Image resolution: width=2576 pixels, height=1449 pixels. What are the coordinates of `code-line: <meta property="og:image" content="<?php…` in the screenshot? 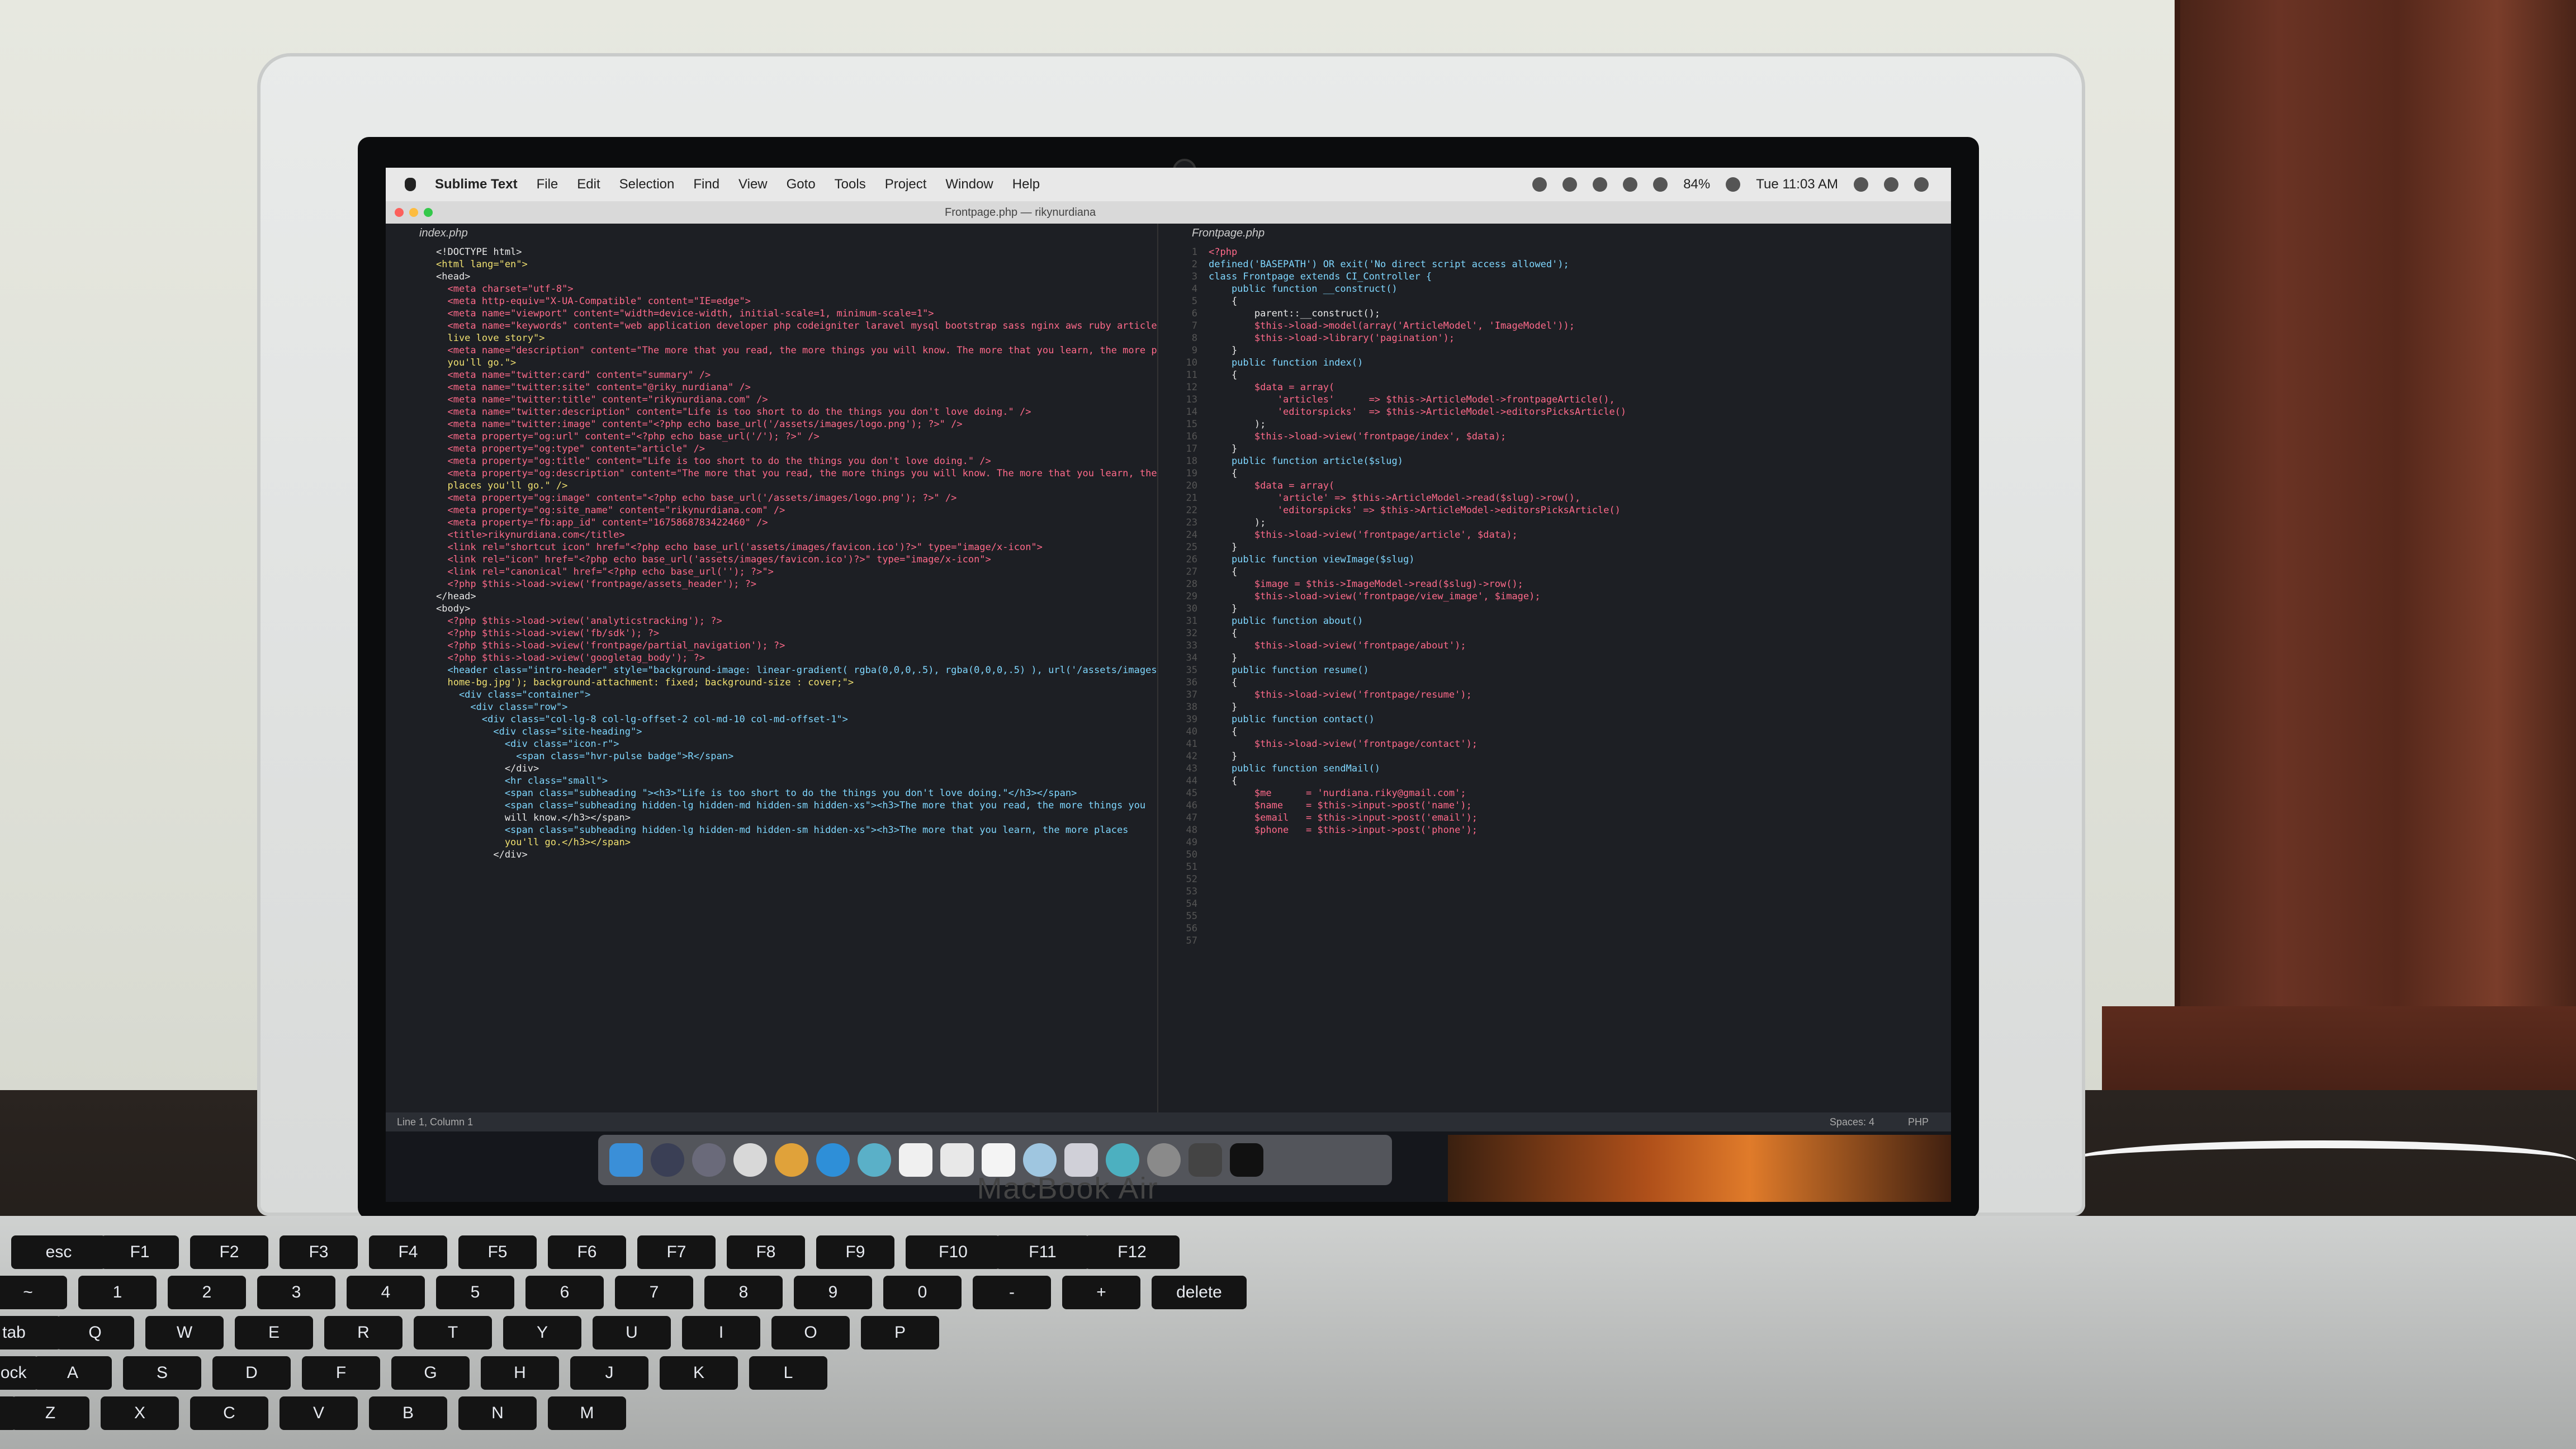 It's located at (794, 498).